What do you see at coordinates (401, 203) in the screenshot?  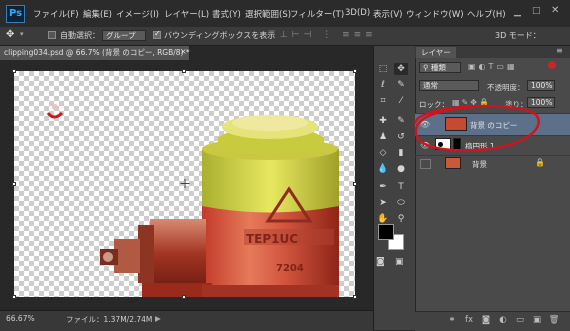 I see `ellipse-tool-icon: ⬭` at bounding box center [401, 203].